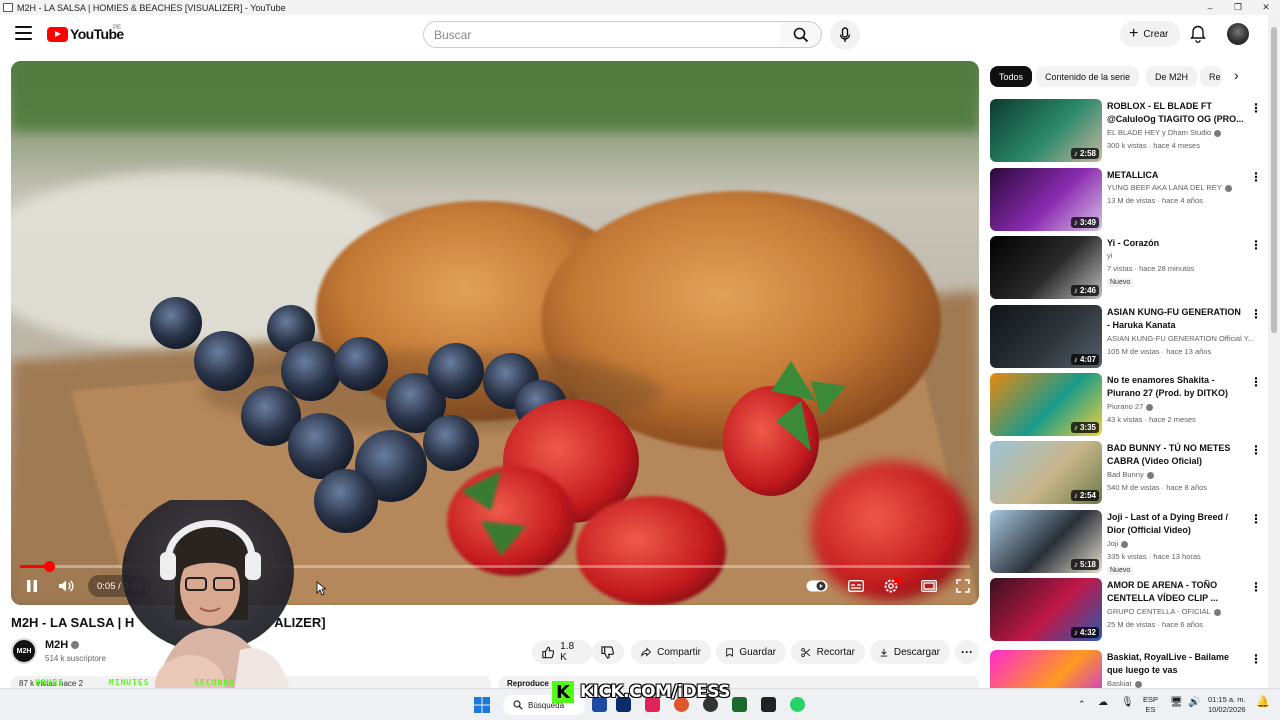 This screenshot has width=1280, height=720. I want to click on seek-bar-handle, so click(49, 566).